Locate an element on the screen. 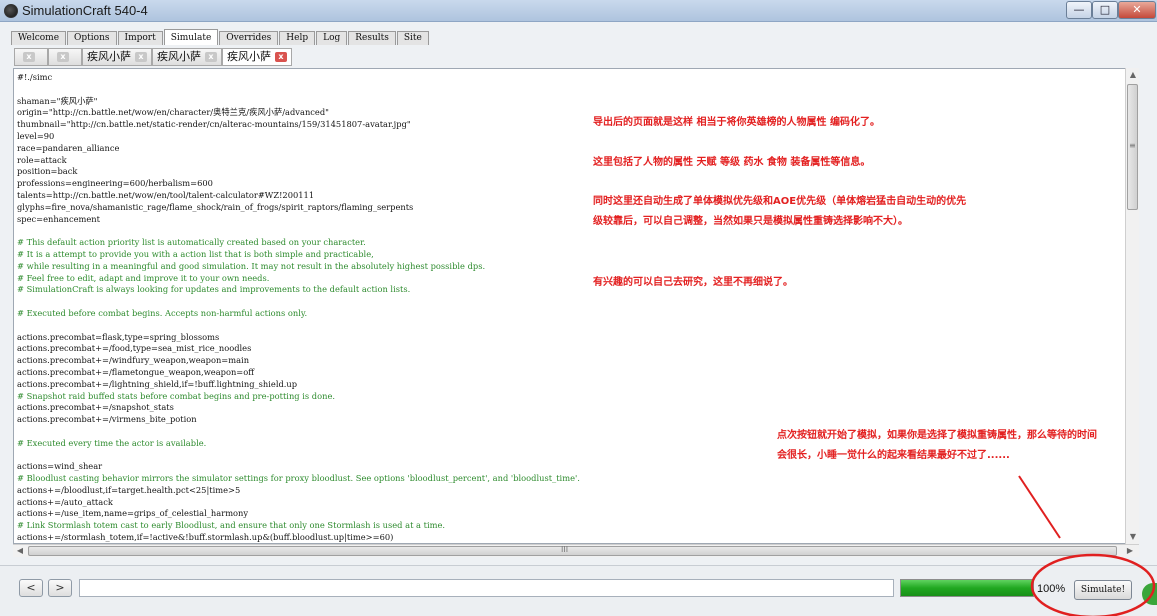  progress-fill is located at coordinates (967, 588).